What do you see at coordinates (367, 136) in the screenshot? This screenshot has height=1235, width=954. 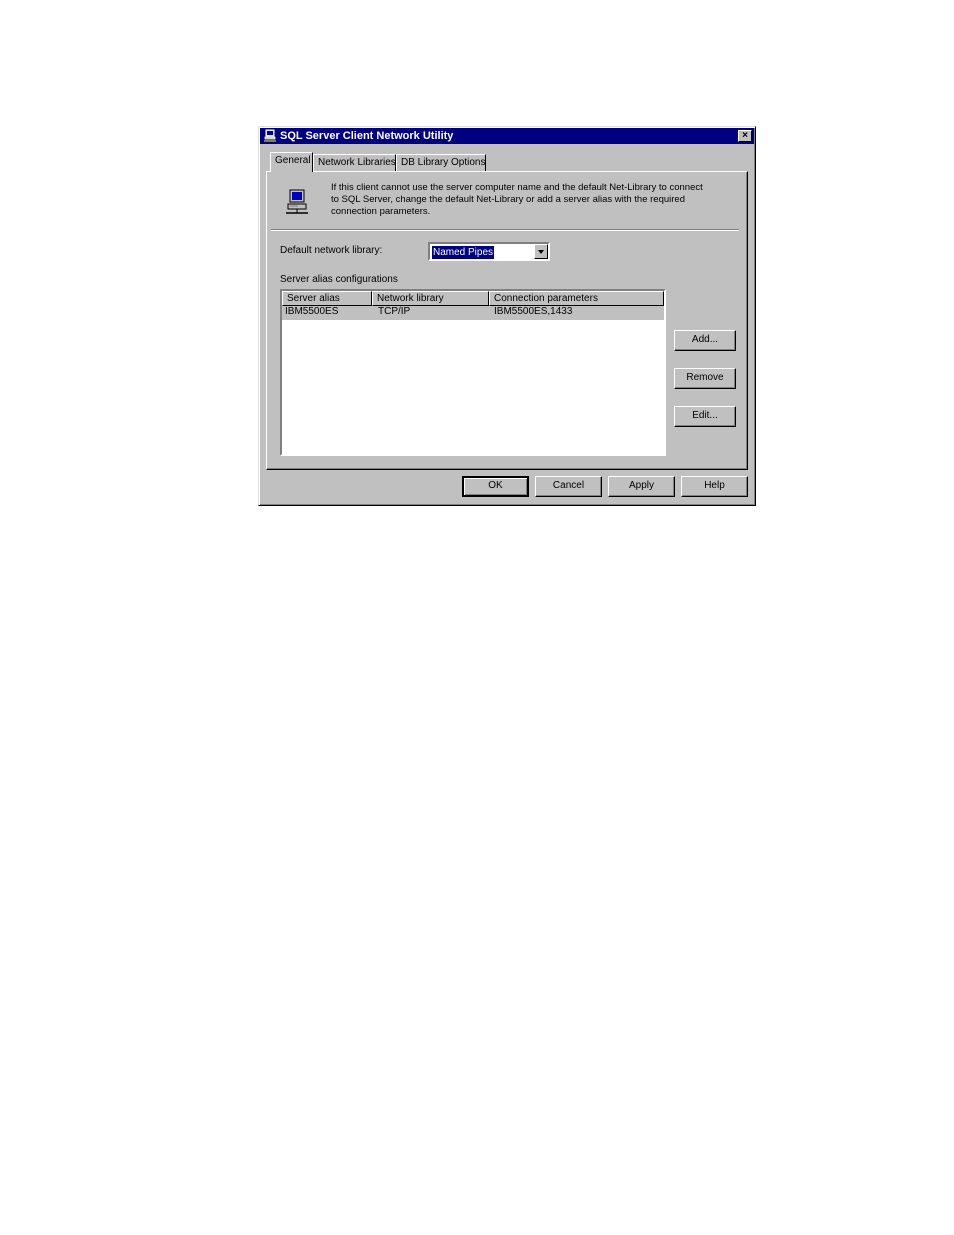 I see `window-title: SQL Server Client Network Utility` at bounding box center [367, 136].